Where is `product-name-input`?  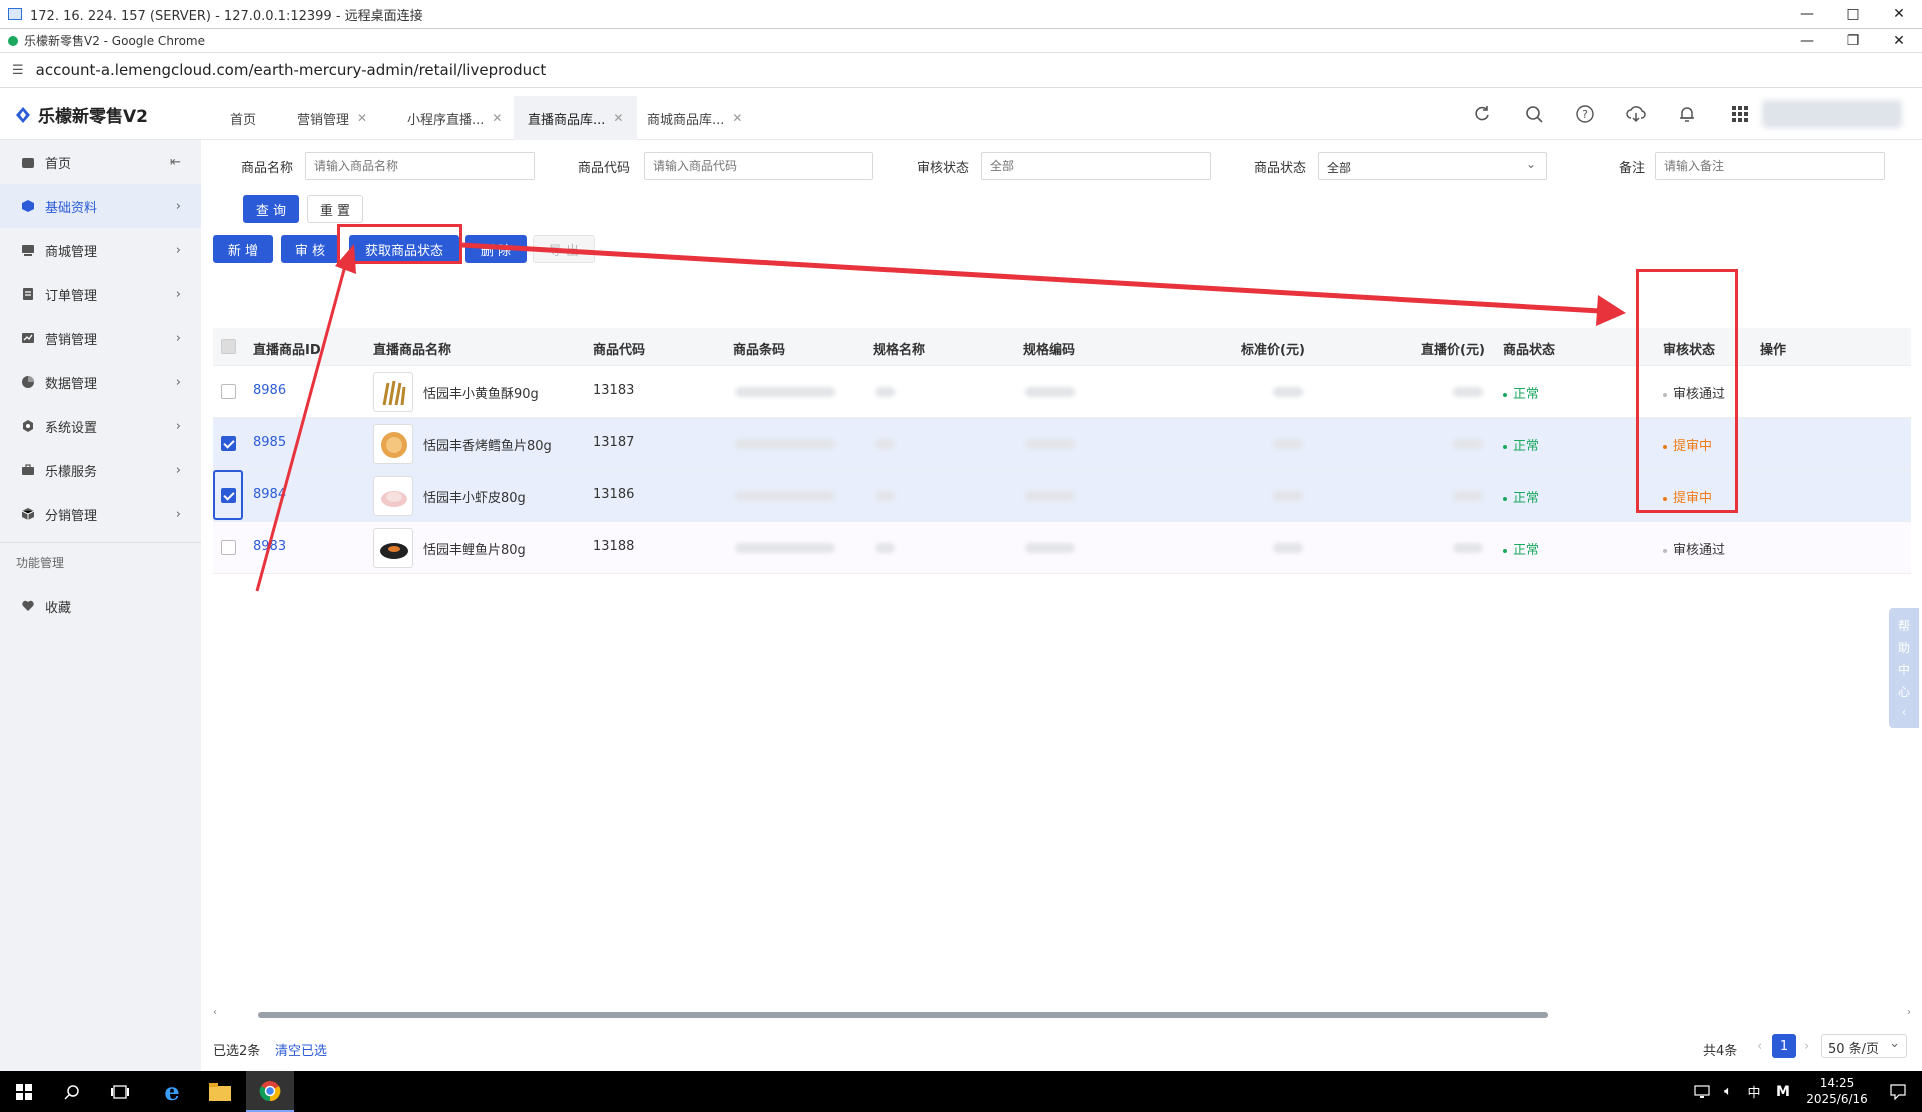
product-name-input is located at coordinates (420, 166).